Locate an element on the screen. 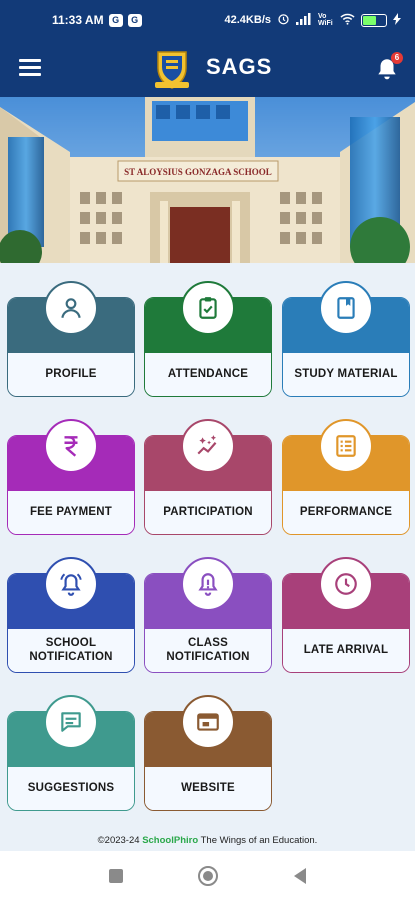 Image resolution: width=415 pixels, height=900 pixels. battery-icon is located at coordinates (374, 20).